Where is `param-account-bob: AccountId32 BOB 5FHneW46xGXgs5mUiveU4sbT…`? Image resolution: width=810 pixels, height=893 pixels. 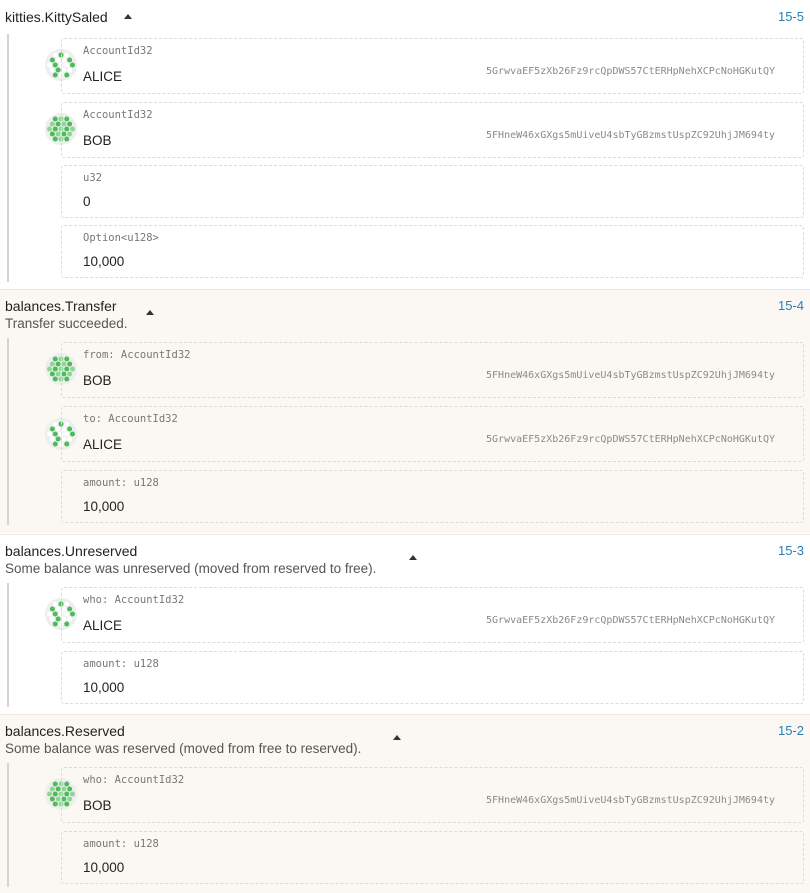 param-account-bob: AccountId32 BOB 5FHneW46xGXgs5mUiveU4sbT… is located at coordinates (432, 130).